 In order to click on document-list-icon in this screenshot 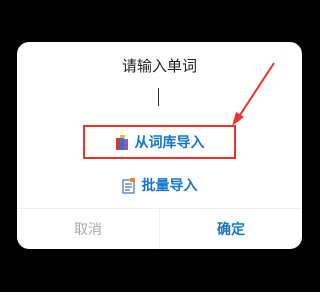, I will do `click(128, 186)`.